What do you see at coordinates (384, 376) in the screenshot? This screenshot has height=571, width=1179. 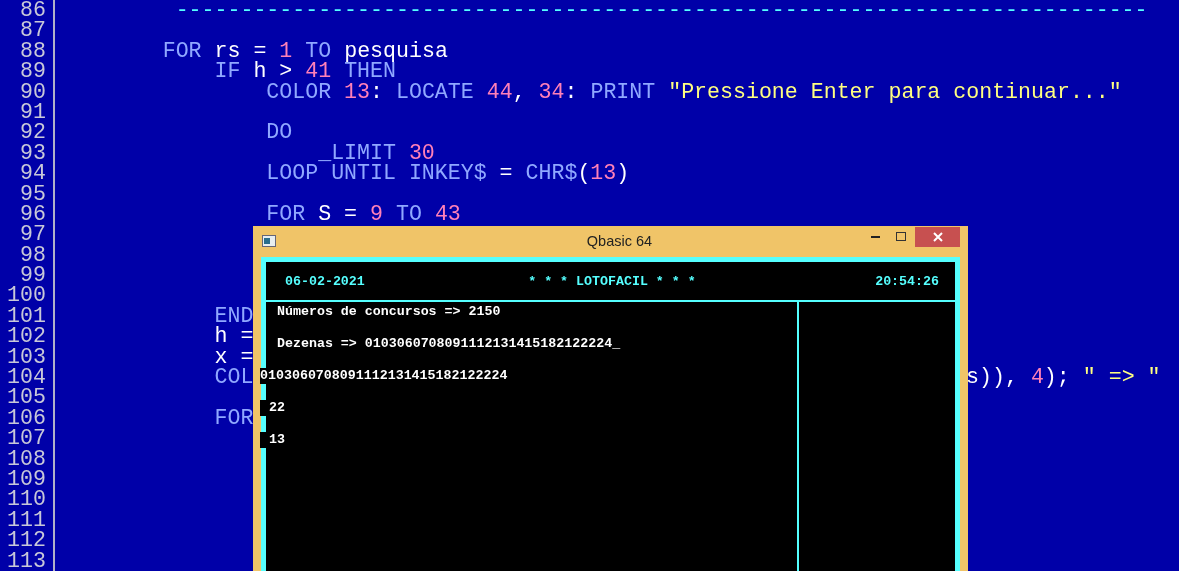 I see `console-output: 0103060708091112131415182122224` at bounding box center [384, 376].